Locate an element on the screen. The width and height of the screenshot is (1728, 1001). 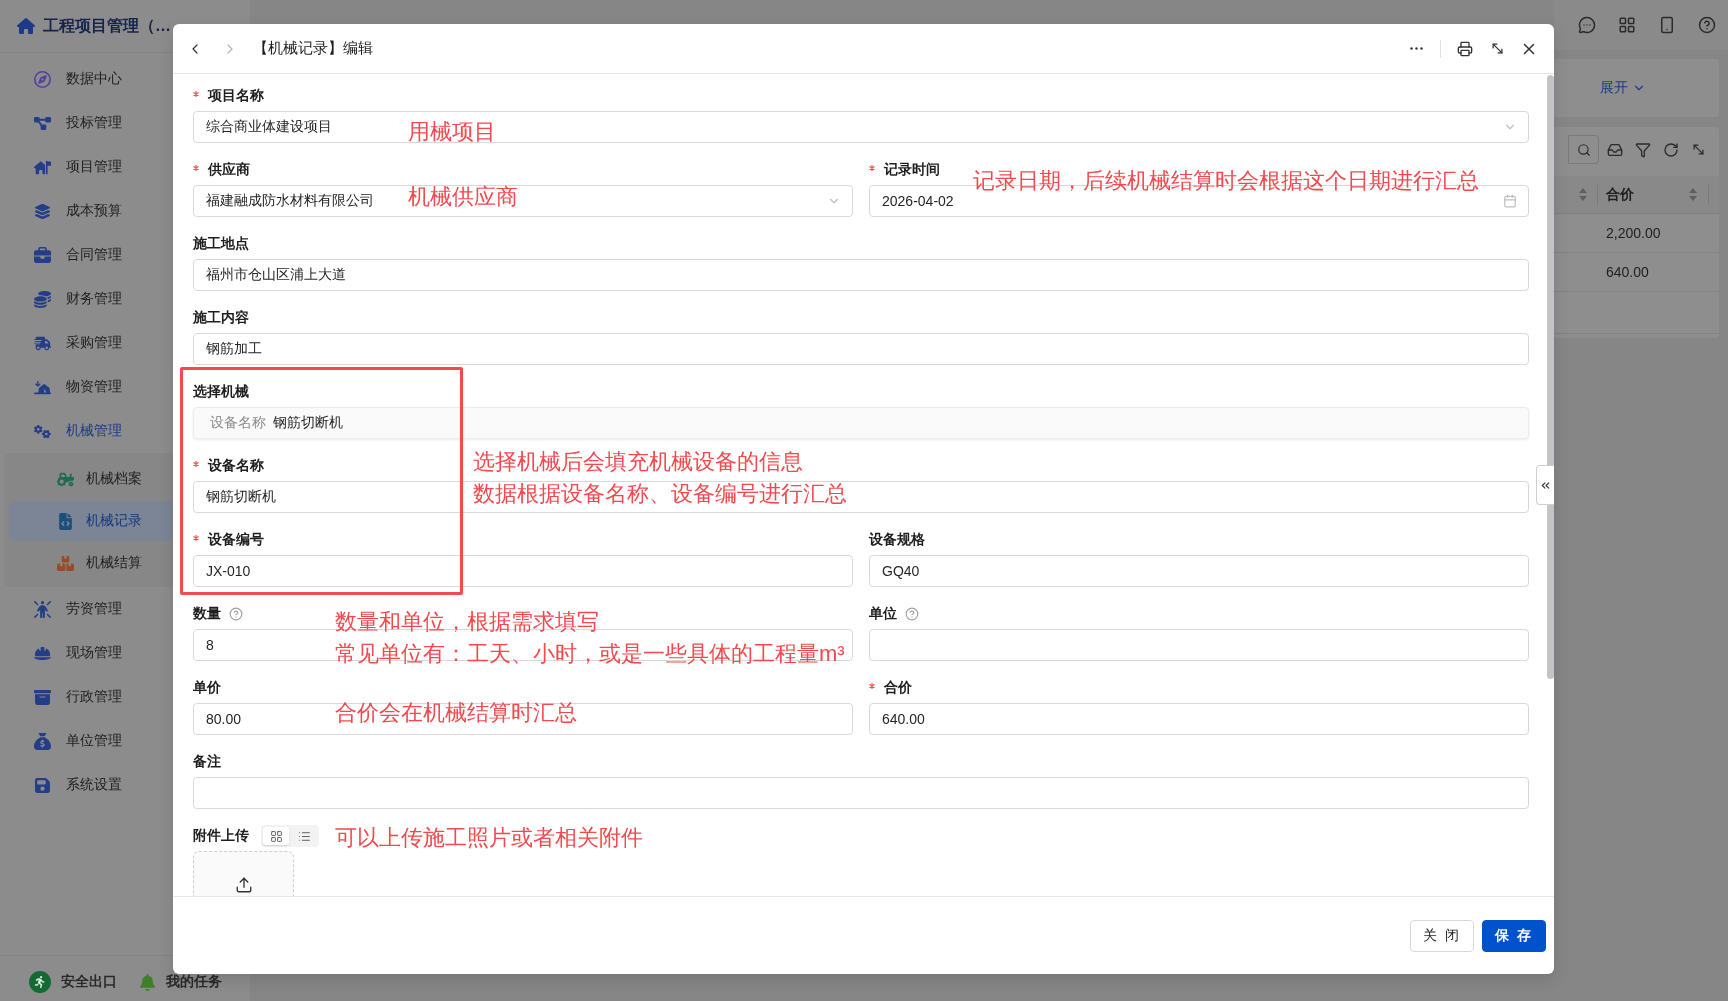
briefcase-icon is located at coordinates (42, 255).